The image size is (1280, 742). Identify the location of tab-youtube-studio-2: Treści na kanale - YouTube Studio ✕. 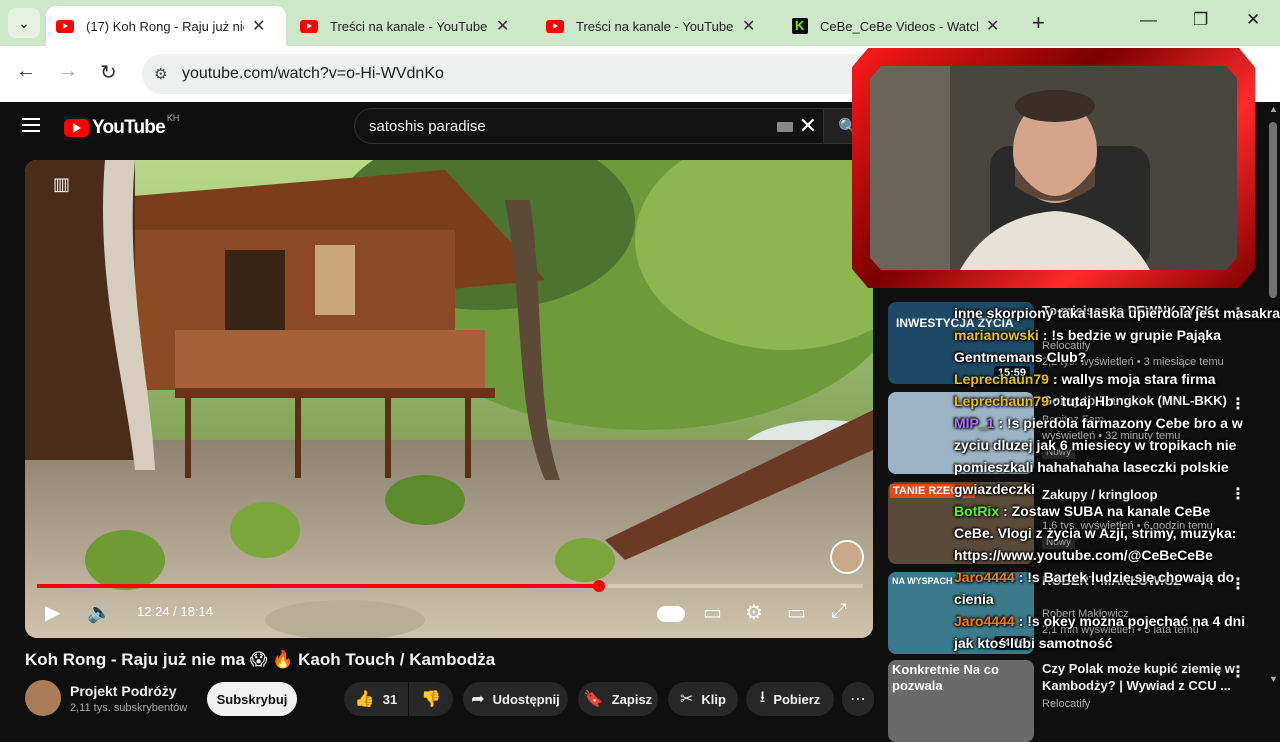
(656, 26).